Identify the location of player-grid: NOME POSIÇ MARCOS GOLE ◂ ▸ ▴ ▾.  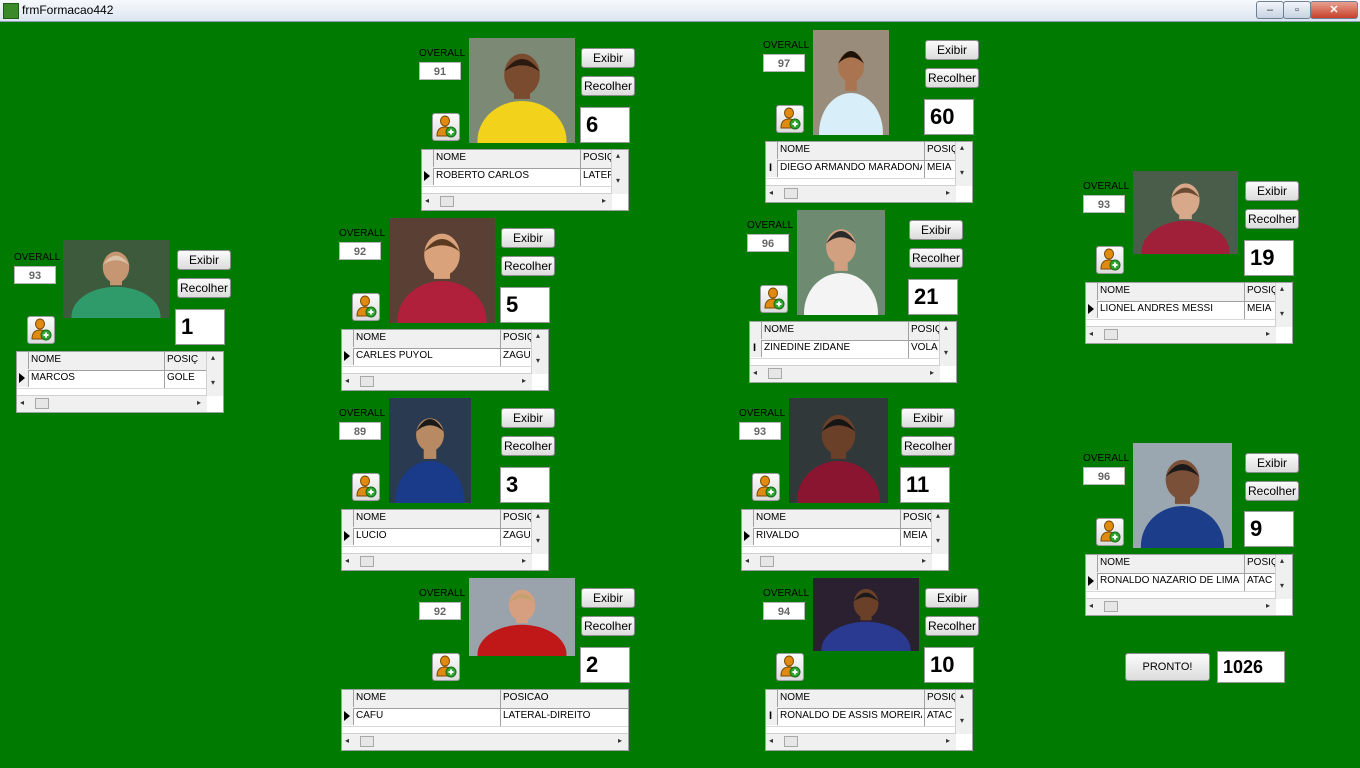
(120, 382).